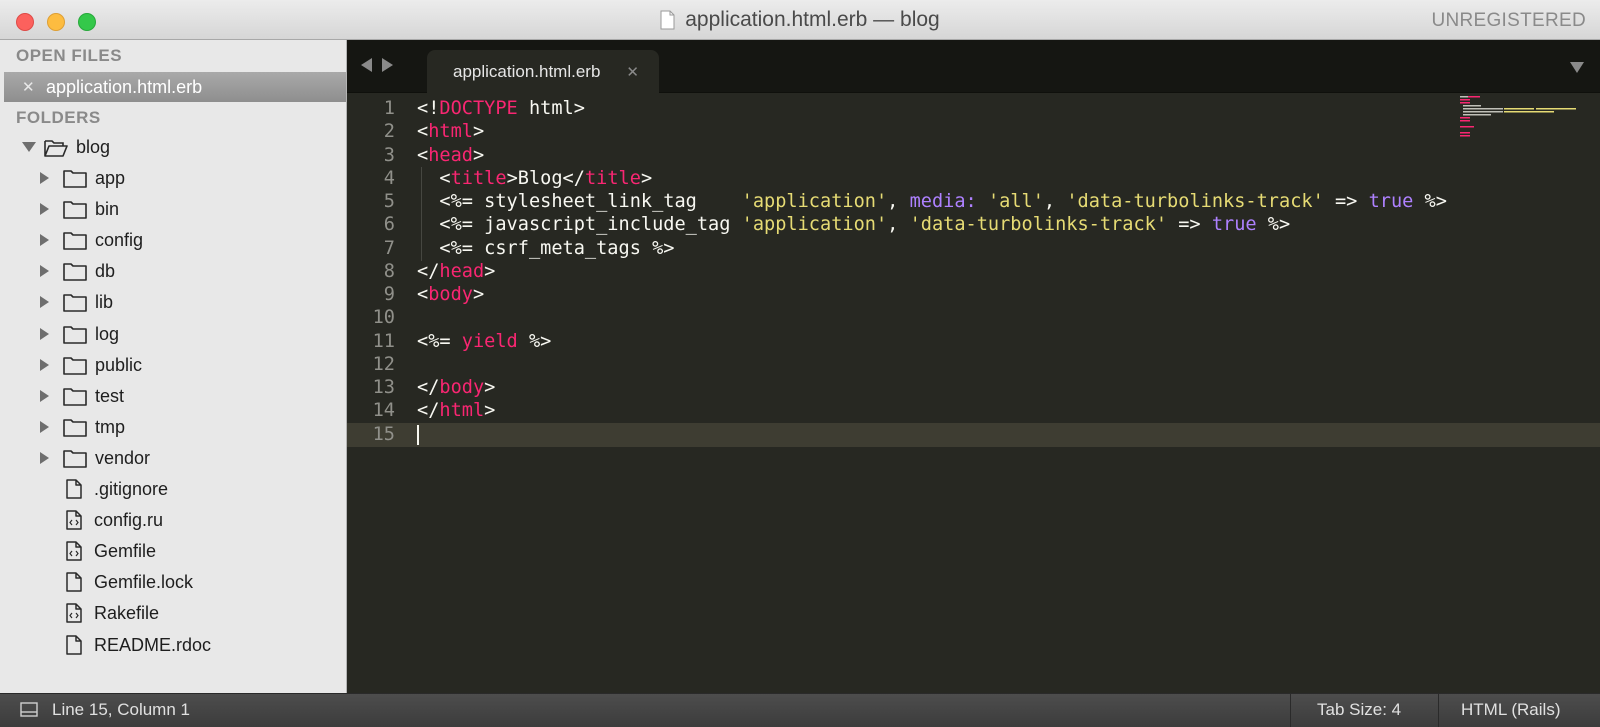 The image size is (1600, 727). I want to click on folder-item: log, so click(79, 334).